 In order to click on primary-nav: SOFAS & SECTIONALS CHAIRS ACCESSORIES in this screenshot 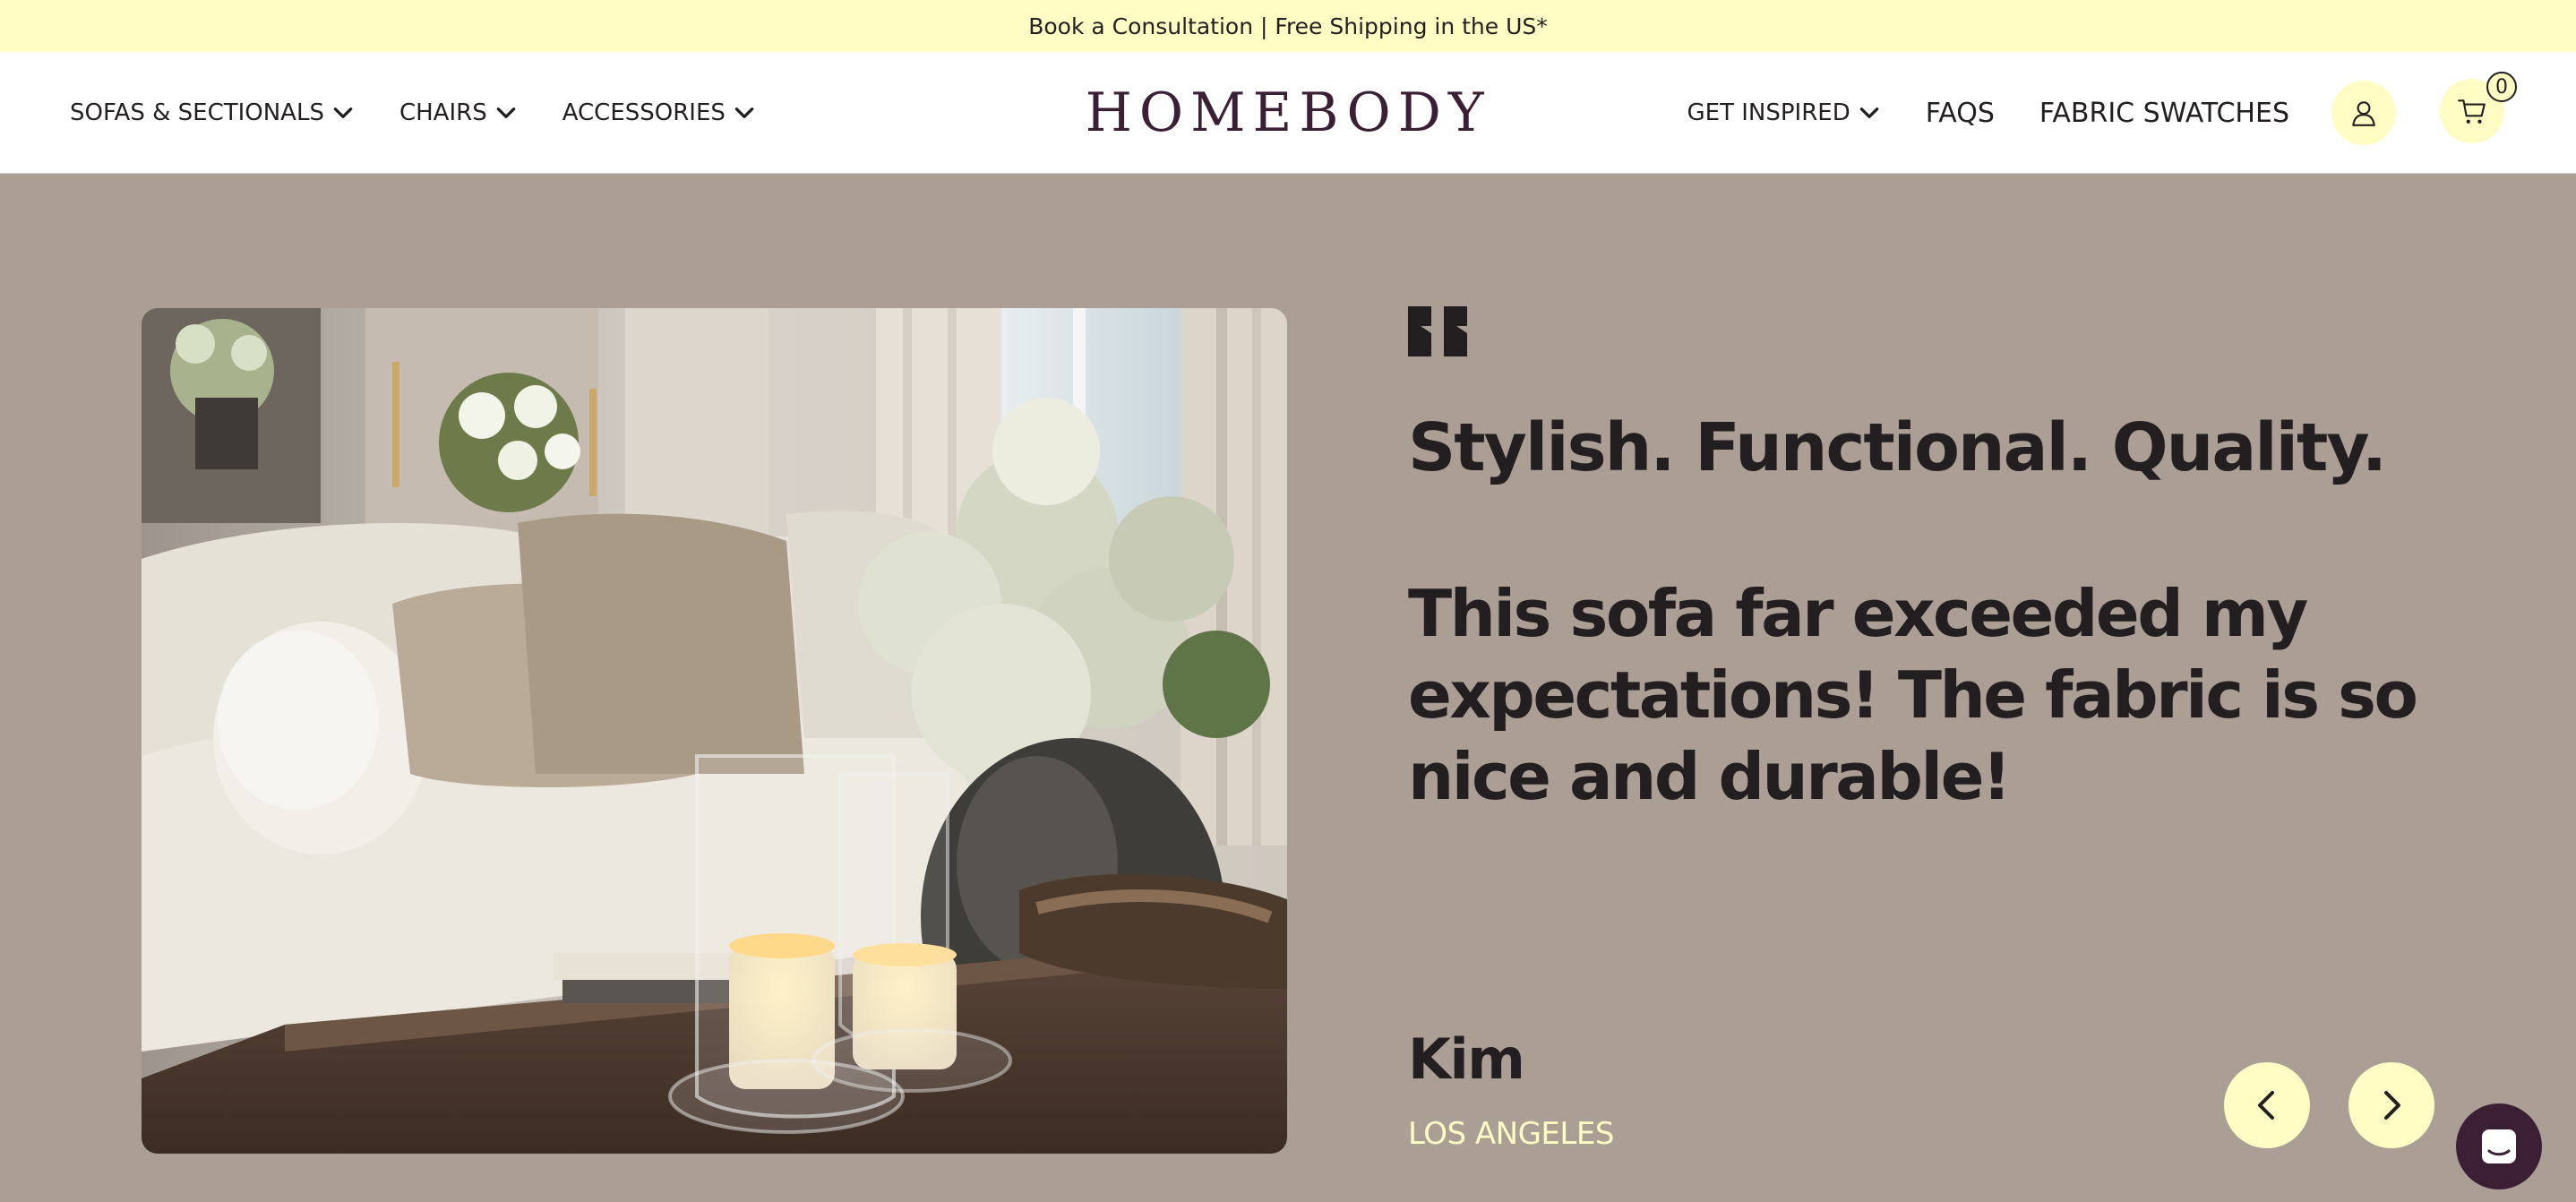, I will do `click(413, 113)`.